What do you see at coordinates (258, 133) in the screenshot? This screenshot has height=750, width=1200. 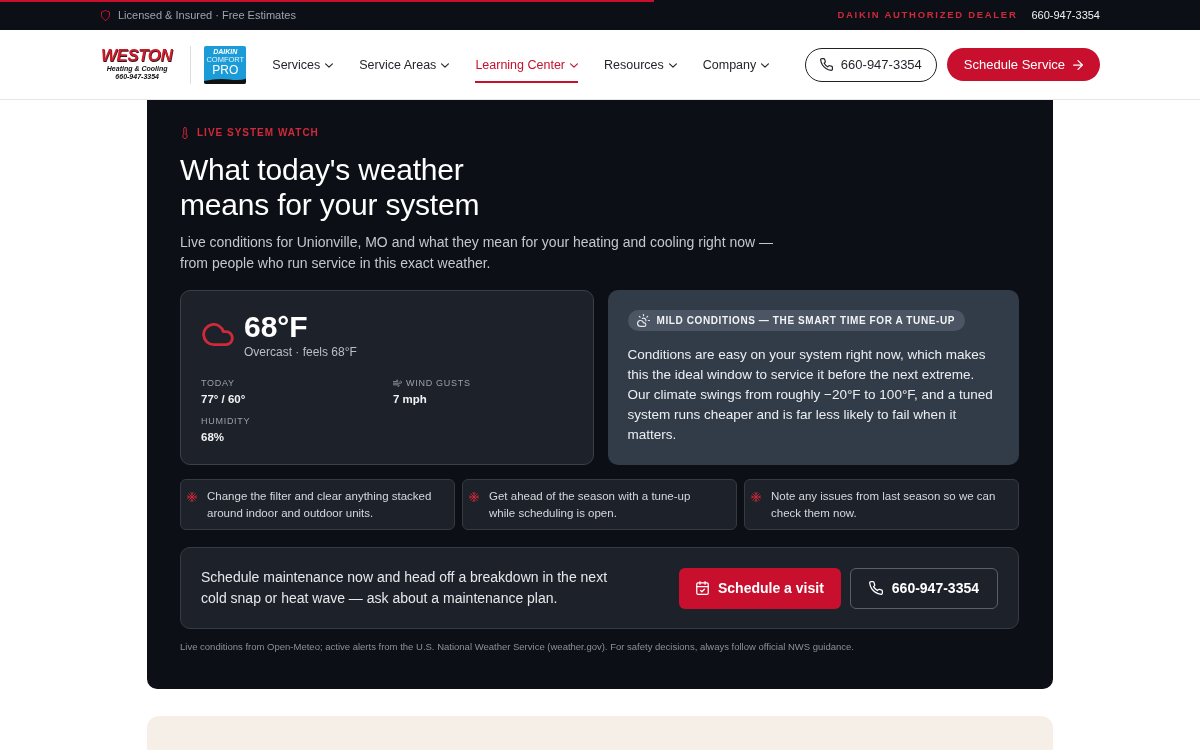 I see `eyebrow-label: LIVE SYSTEM WATCH` at bounding box center [258, 133].